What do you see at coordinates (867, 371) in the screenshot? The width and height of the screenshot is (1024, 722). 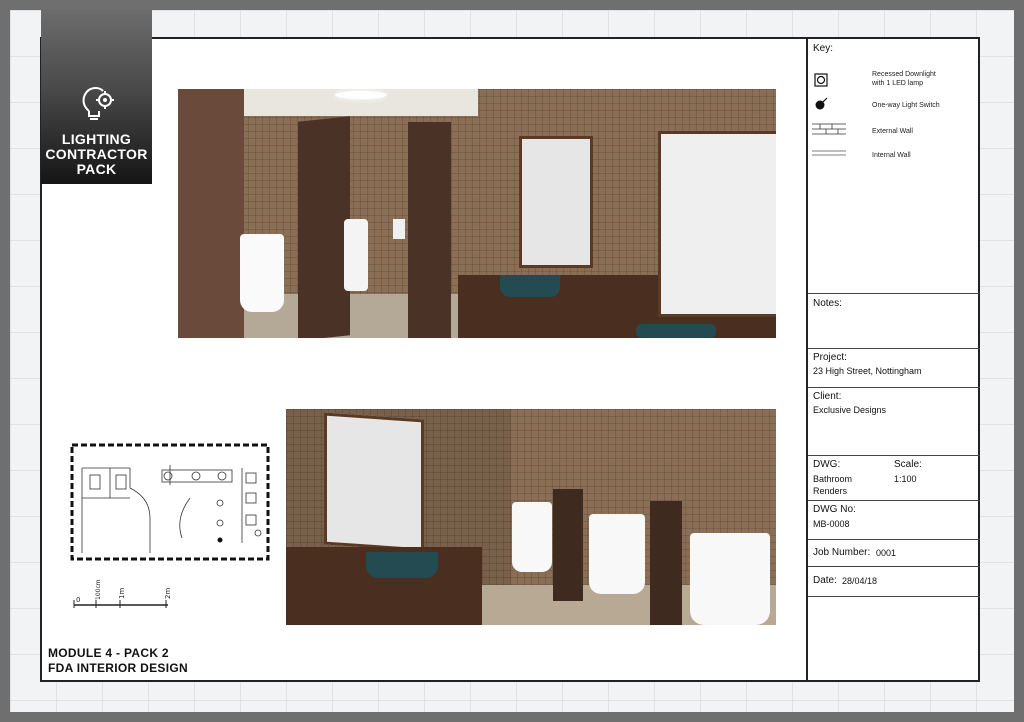 I see `project-value: 23 High Street, Nottingham` at bounding box center [867, 371].